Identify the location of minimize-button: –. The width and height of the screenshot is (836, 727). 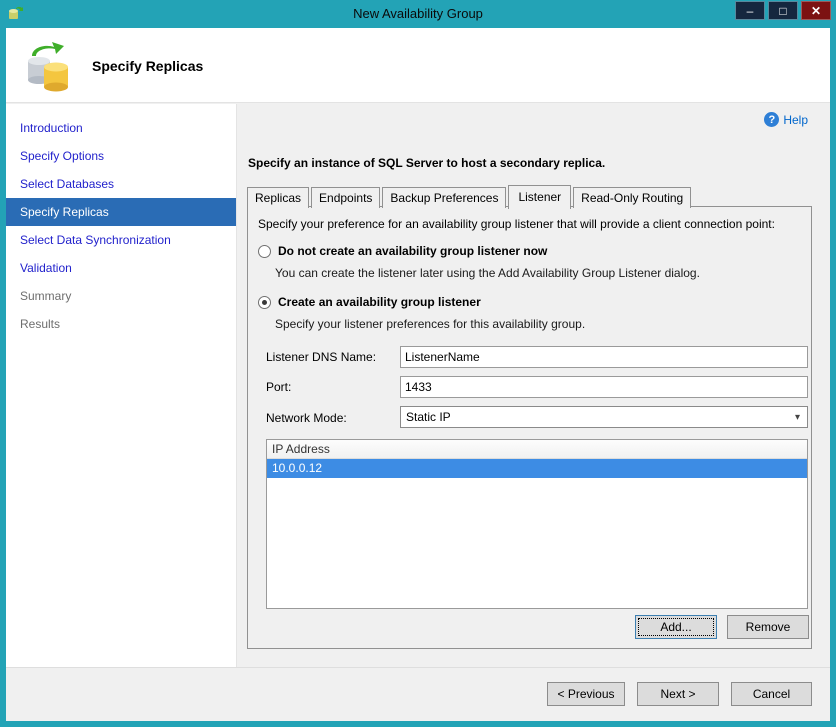
(750, 10).